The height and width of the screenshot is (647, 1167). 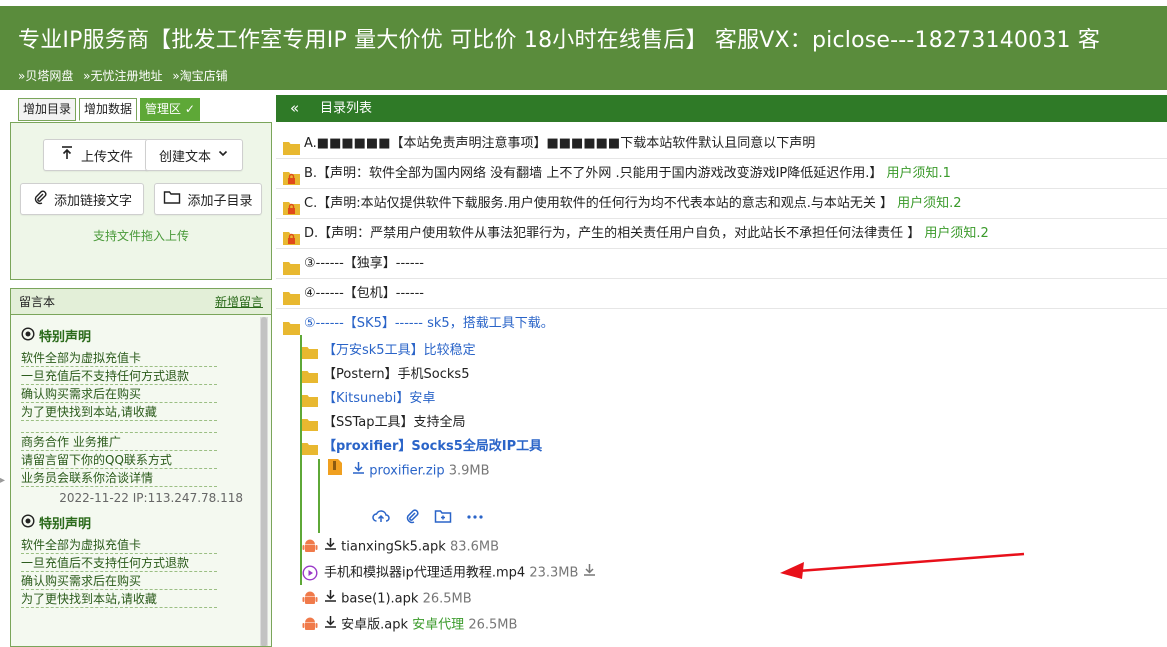 I want to click on notice-line: 软件全部为虚拟充值卡, so click(x=119, y=545).